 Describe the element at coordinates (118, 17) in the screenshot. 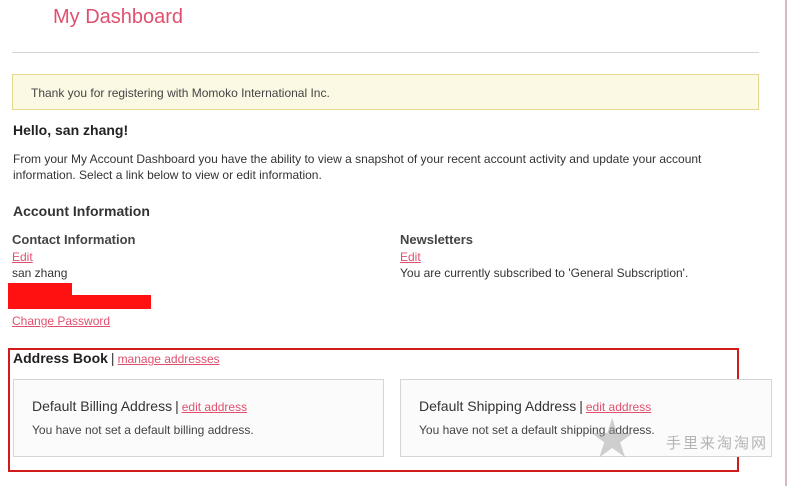

I see `page-title: My Dashboard` at that location.